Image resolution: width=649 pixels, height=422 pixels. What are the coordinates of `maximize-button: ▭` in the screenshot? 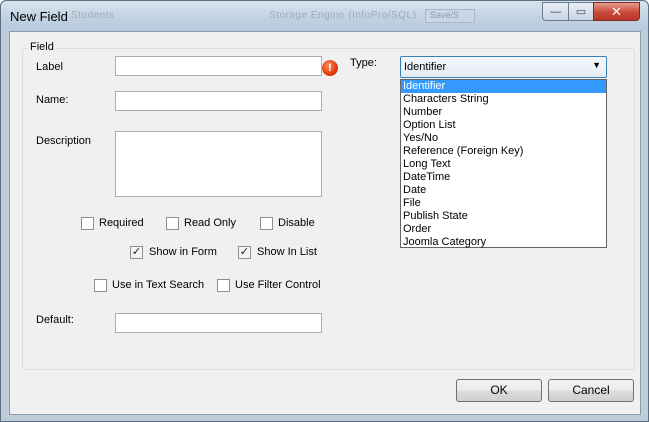 It's located at (581, 11).